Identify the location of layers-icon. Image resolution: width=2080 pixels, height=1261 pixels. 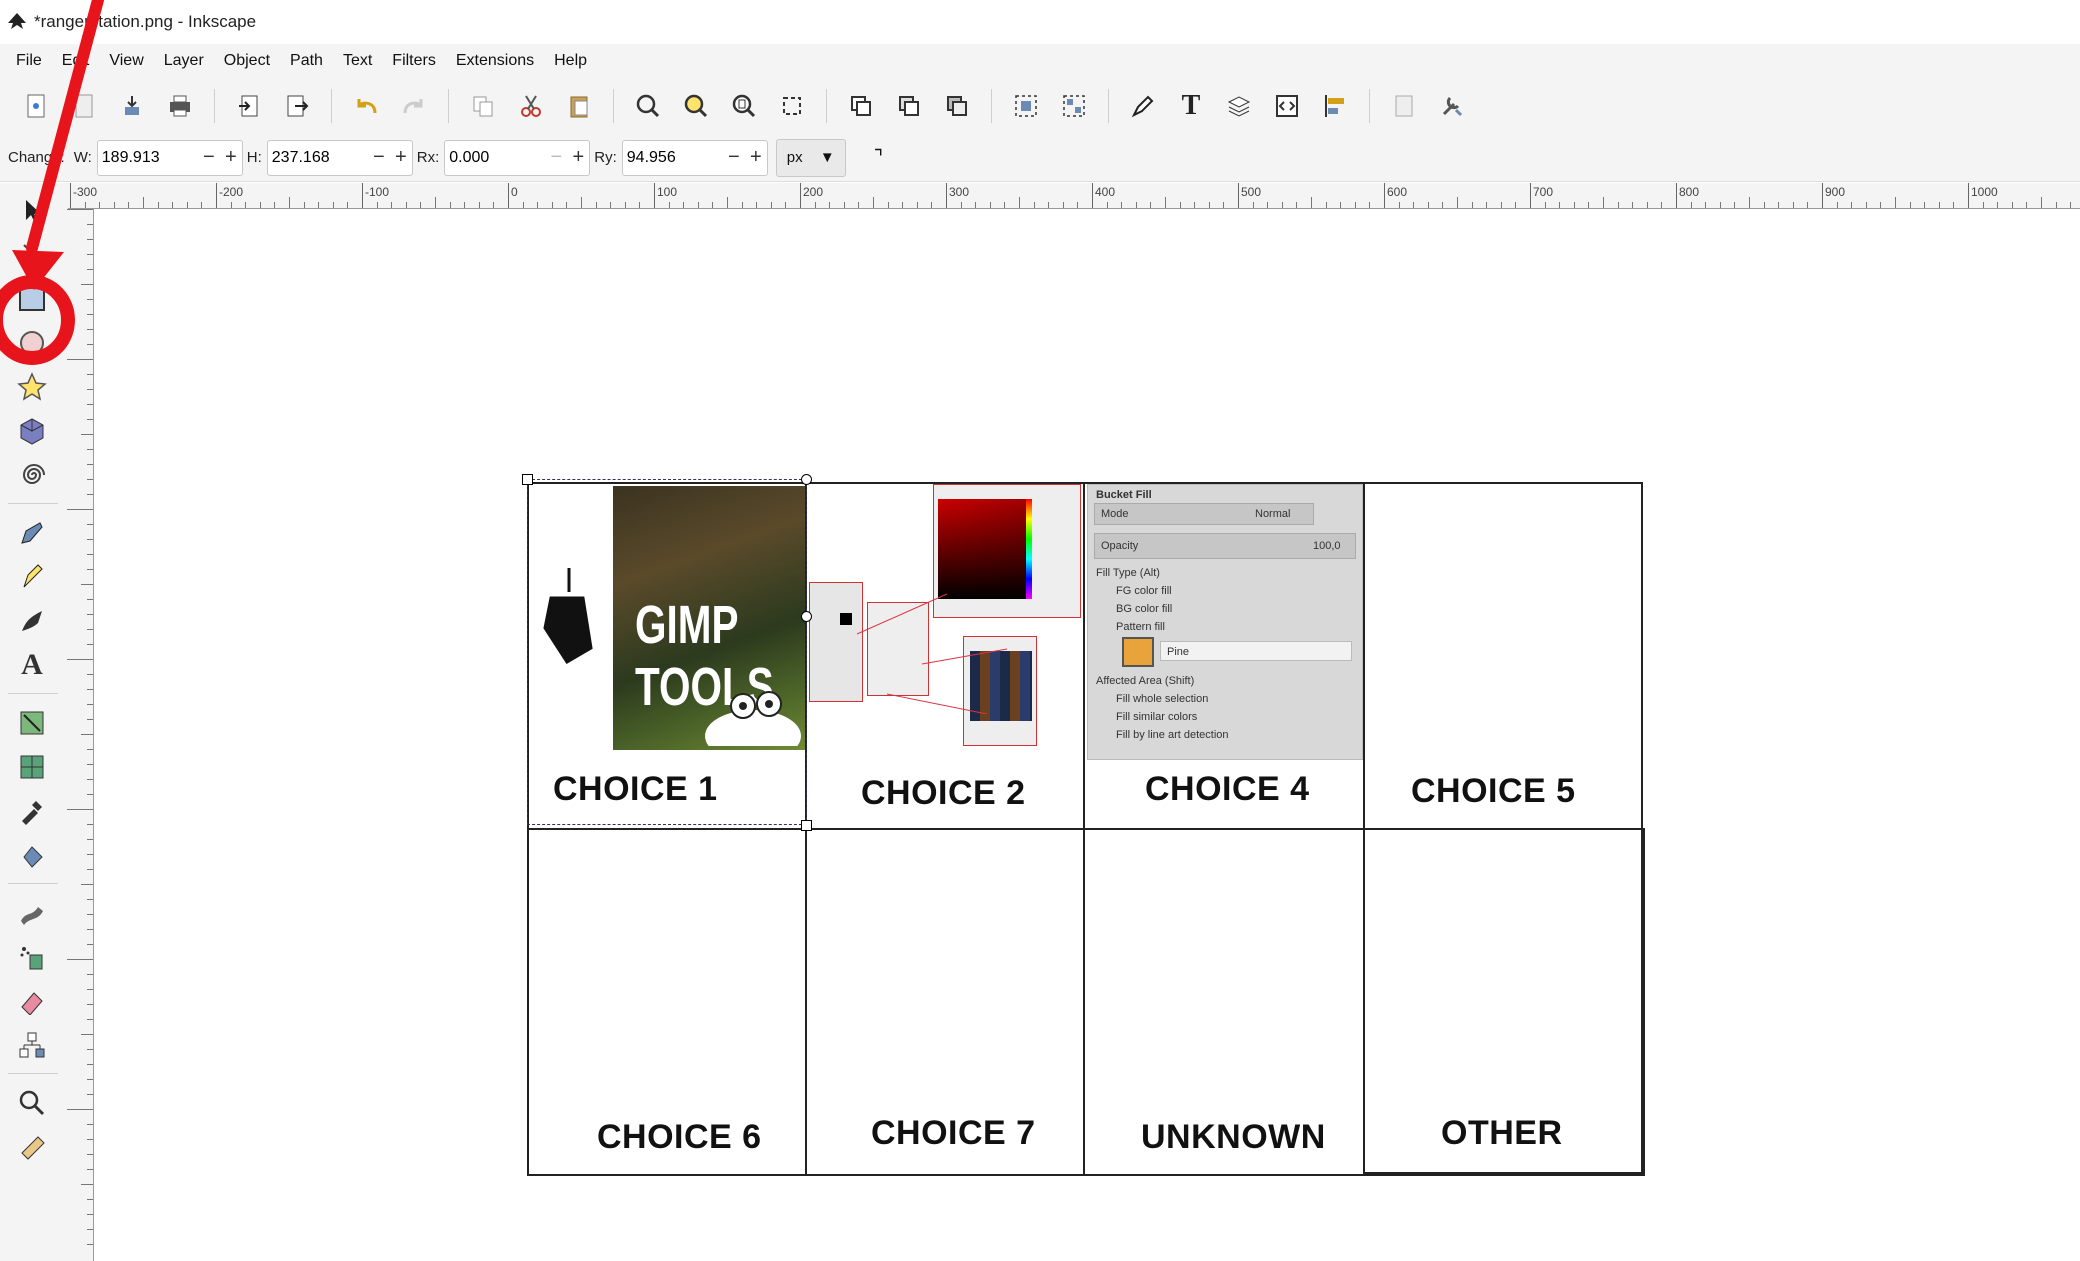
(1239, 106).